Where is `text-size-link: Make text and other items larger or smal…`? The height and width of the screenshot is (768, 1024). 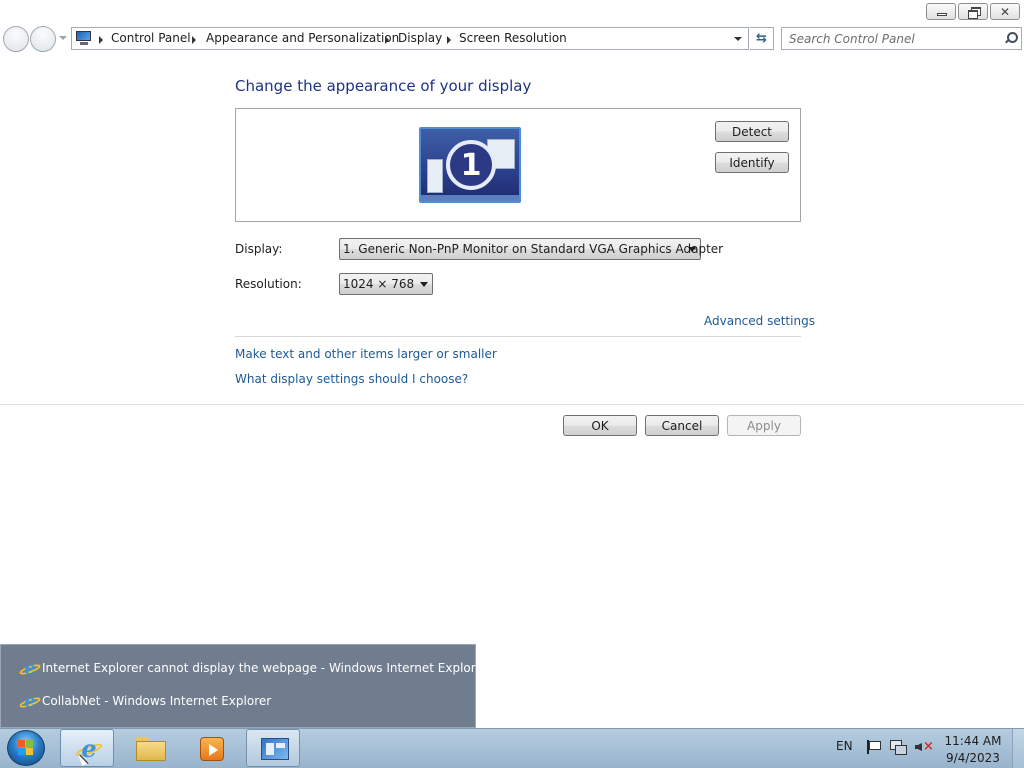 text-size-link: Make text and other items larger or smal… is located at coordinates (366, 354).